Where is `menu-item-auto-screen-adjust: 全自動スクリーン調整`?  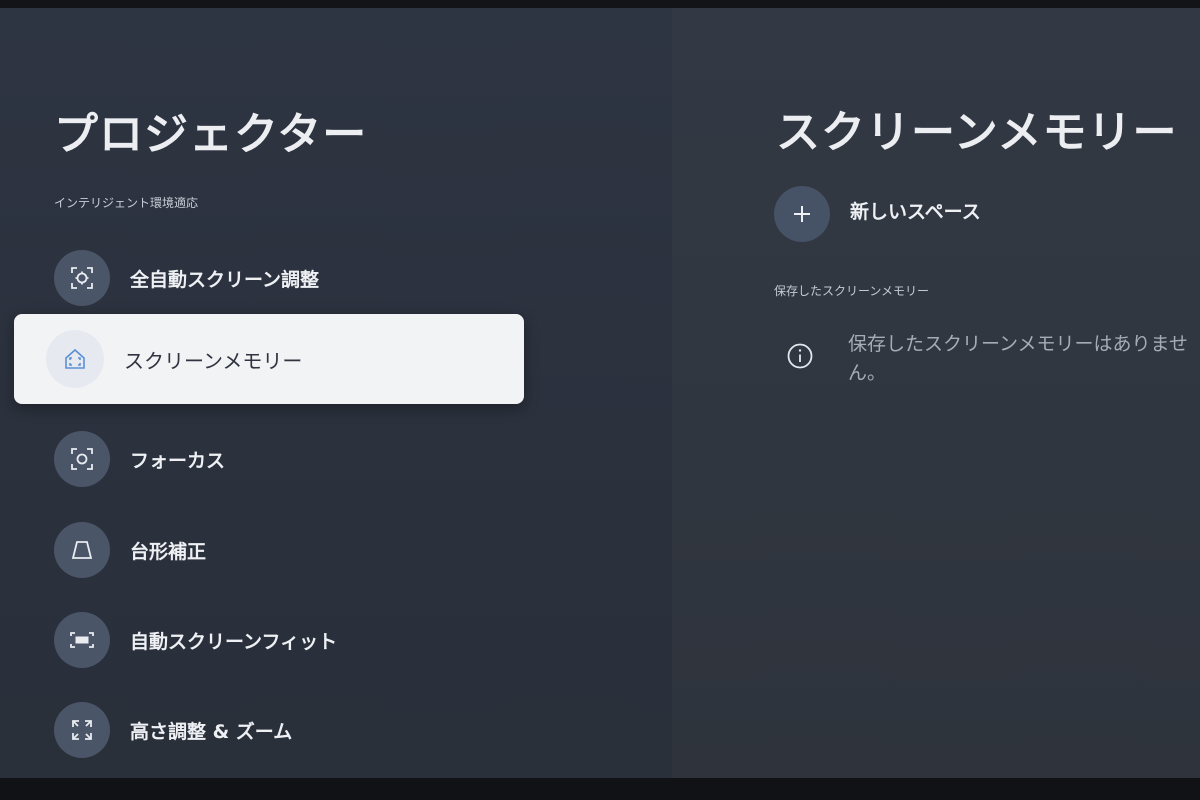 menu-item-auto-screen-adjust: 全自動スクリーン調整 is located at coordinates (289, 278).